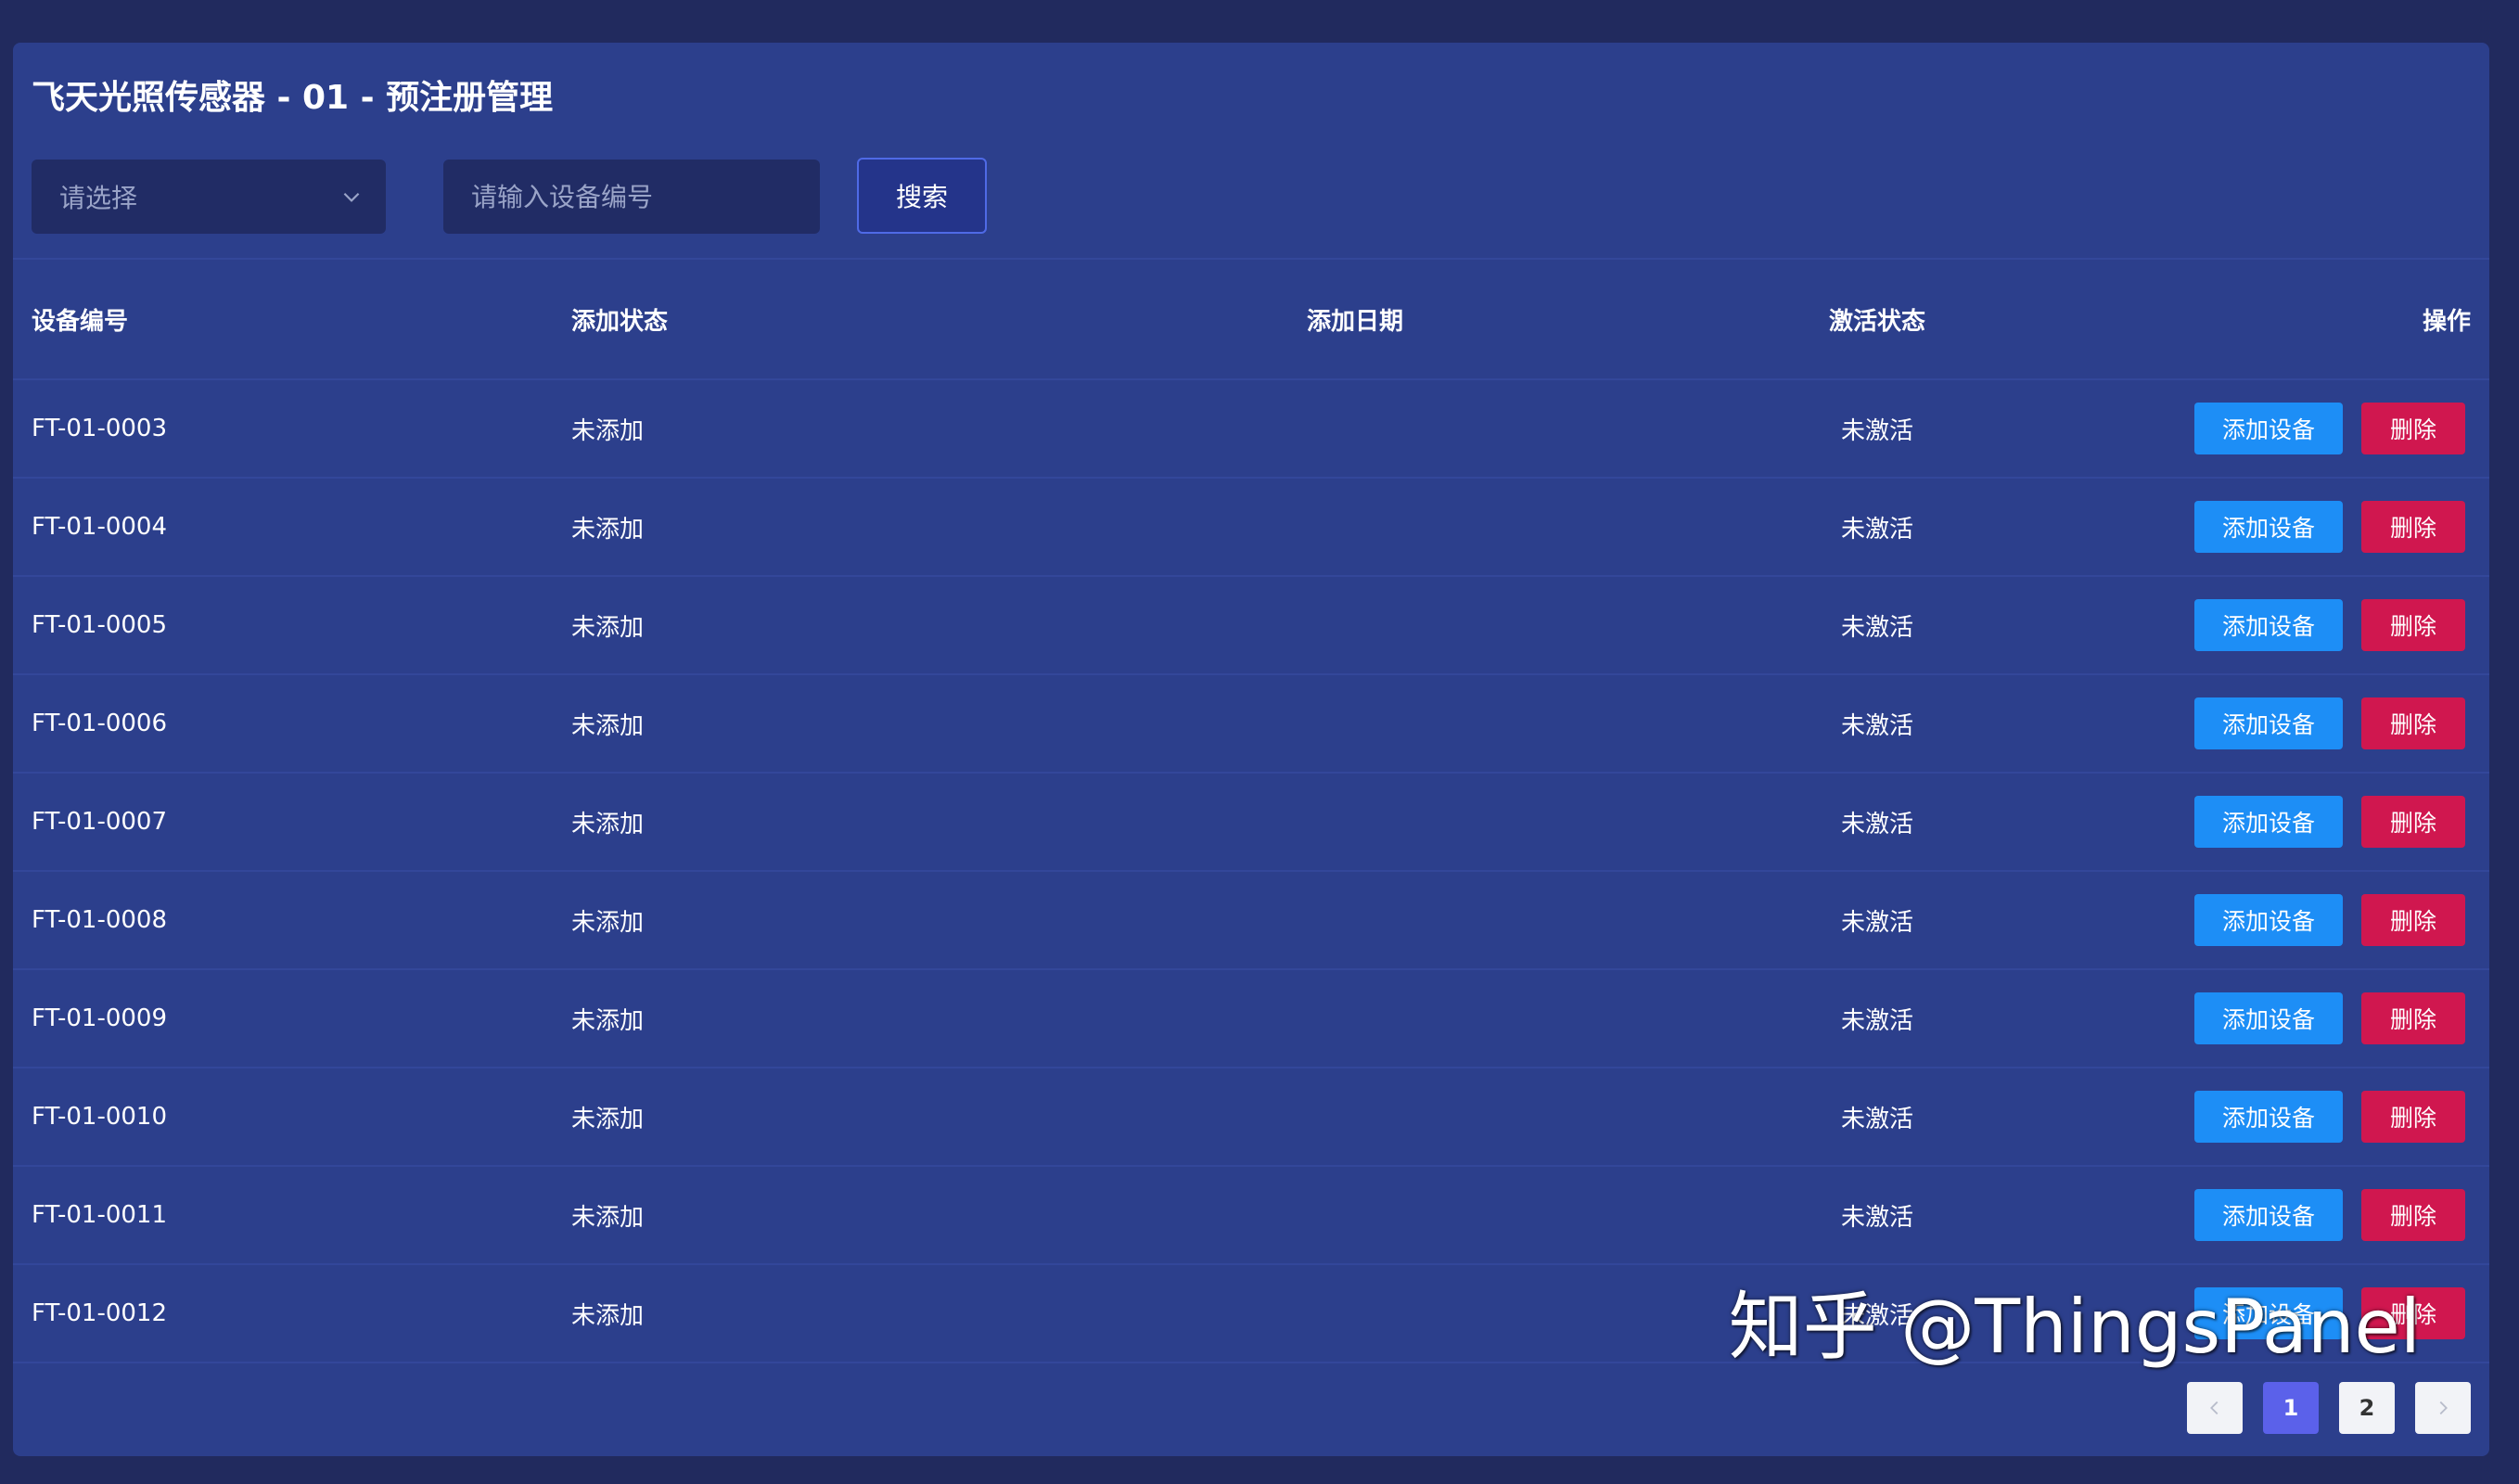  What do you see at coordinates (100, 822) in the screenshot?
I see `cell-device-id: FT-01-0007` at bounding box center [100, 822].